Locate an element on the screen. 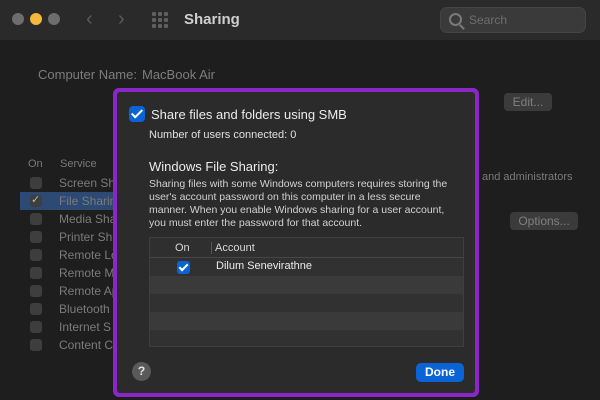 This screenshot has width=600, height=400. accounts-table-header: On Account is located at coordinates (306, 248).